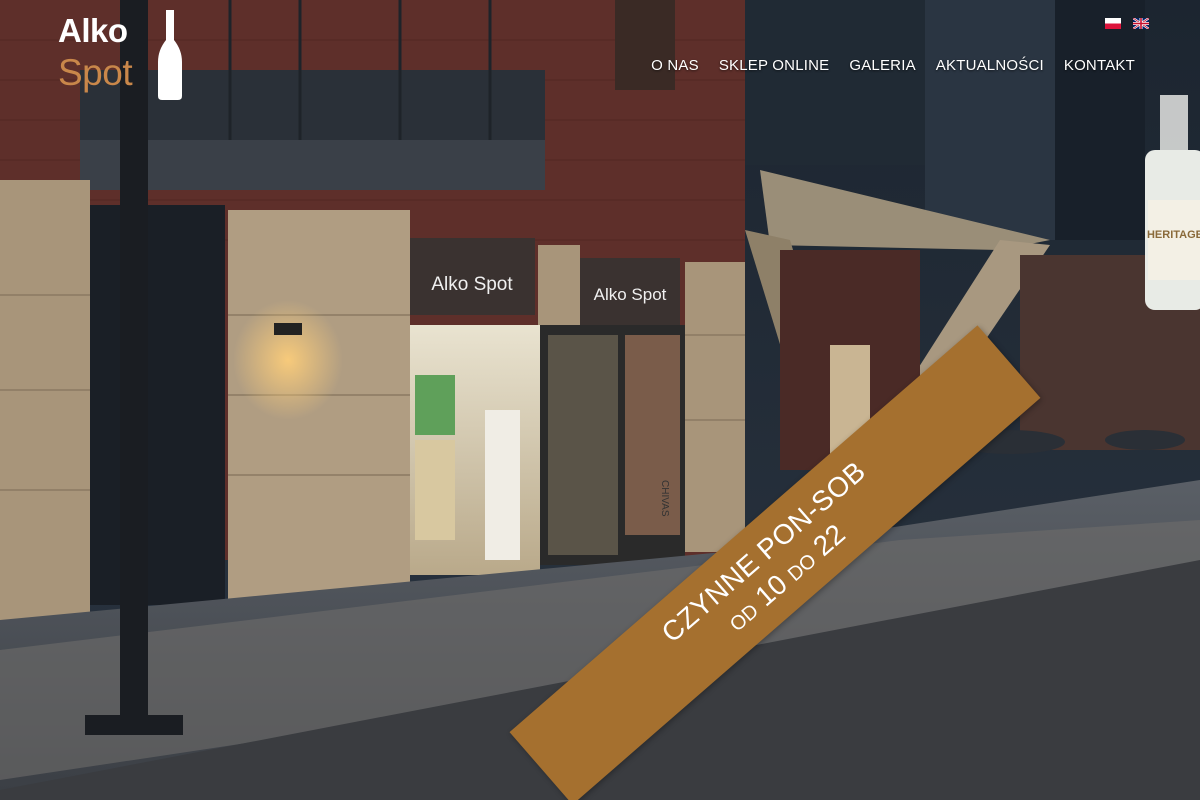  I want to click on language-switcher, so click(1127, 23).